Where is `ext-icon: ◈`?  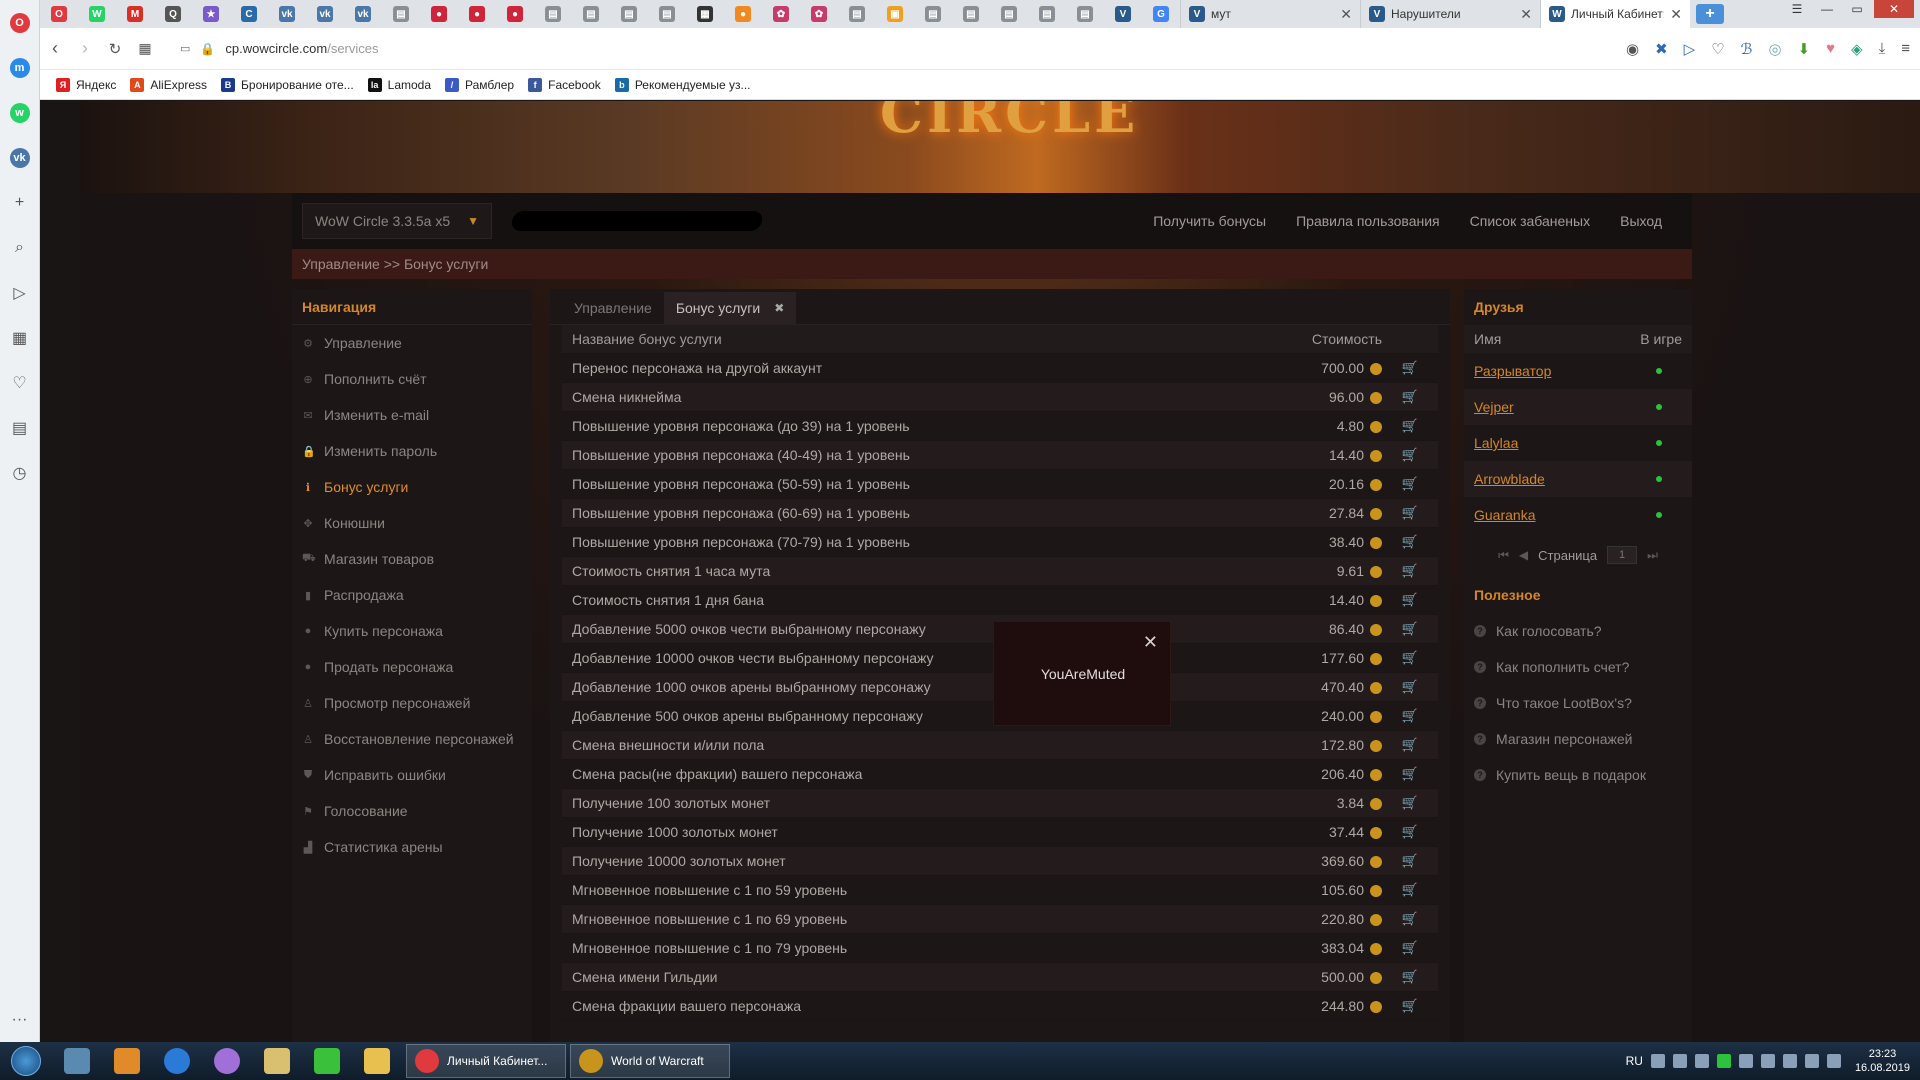
ext-icon: ◈ is located at coordinates (1857, 49).